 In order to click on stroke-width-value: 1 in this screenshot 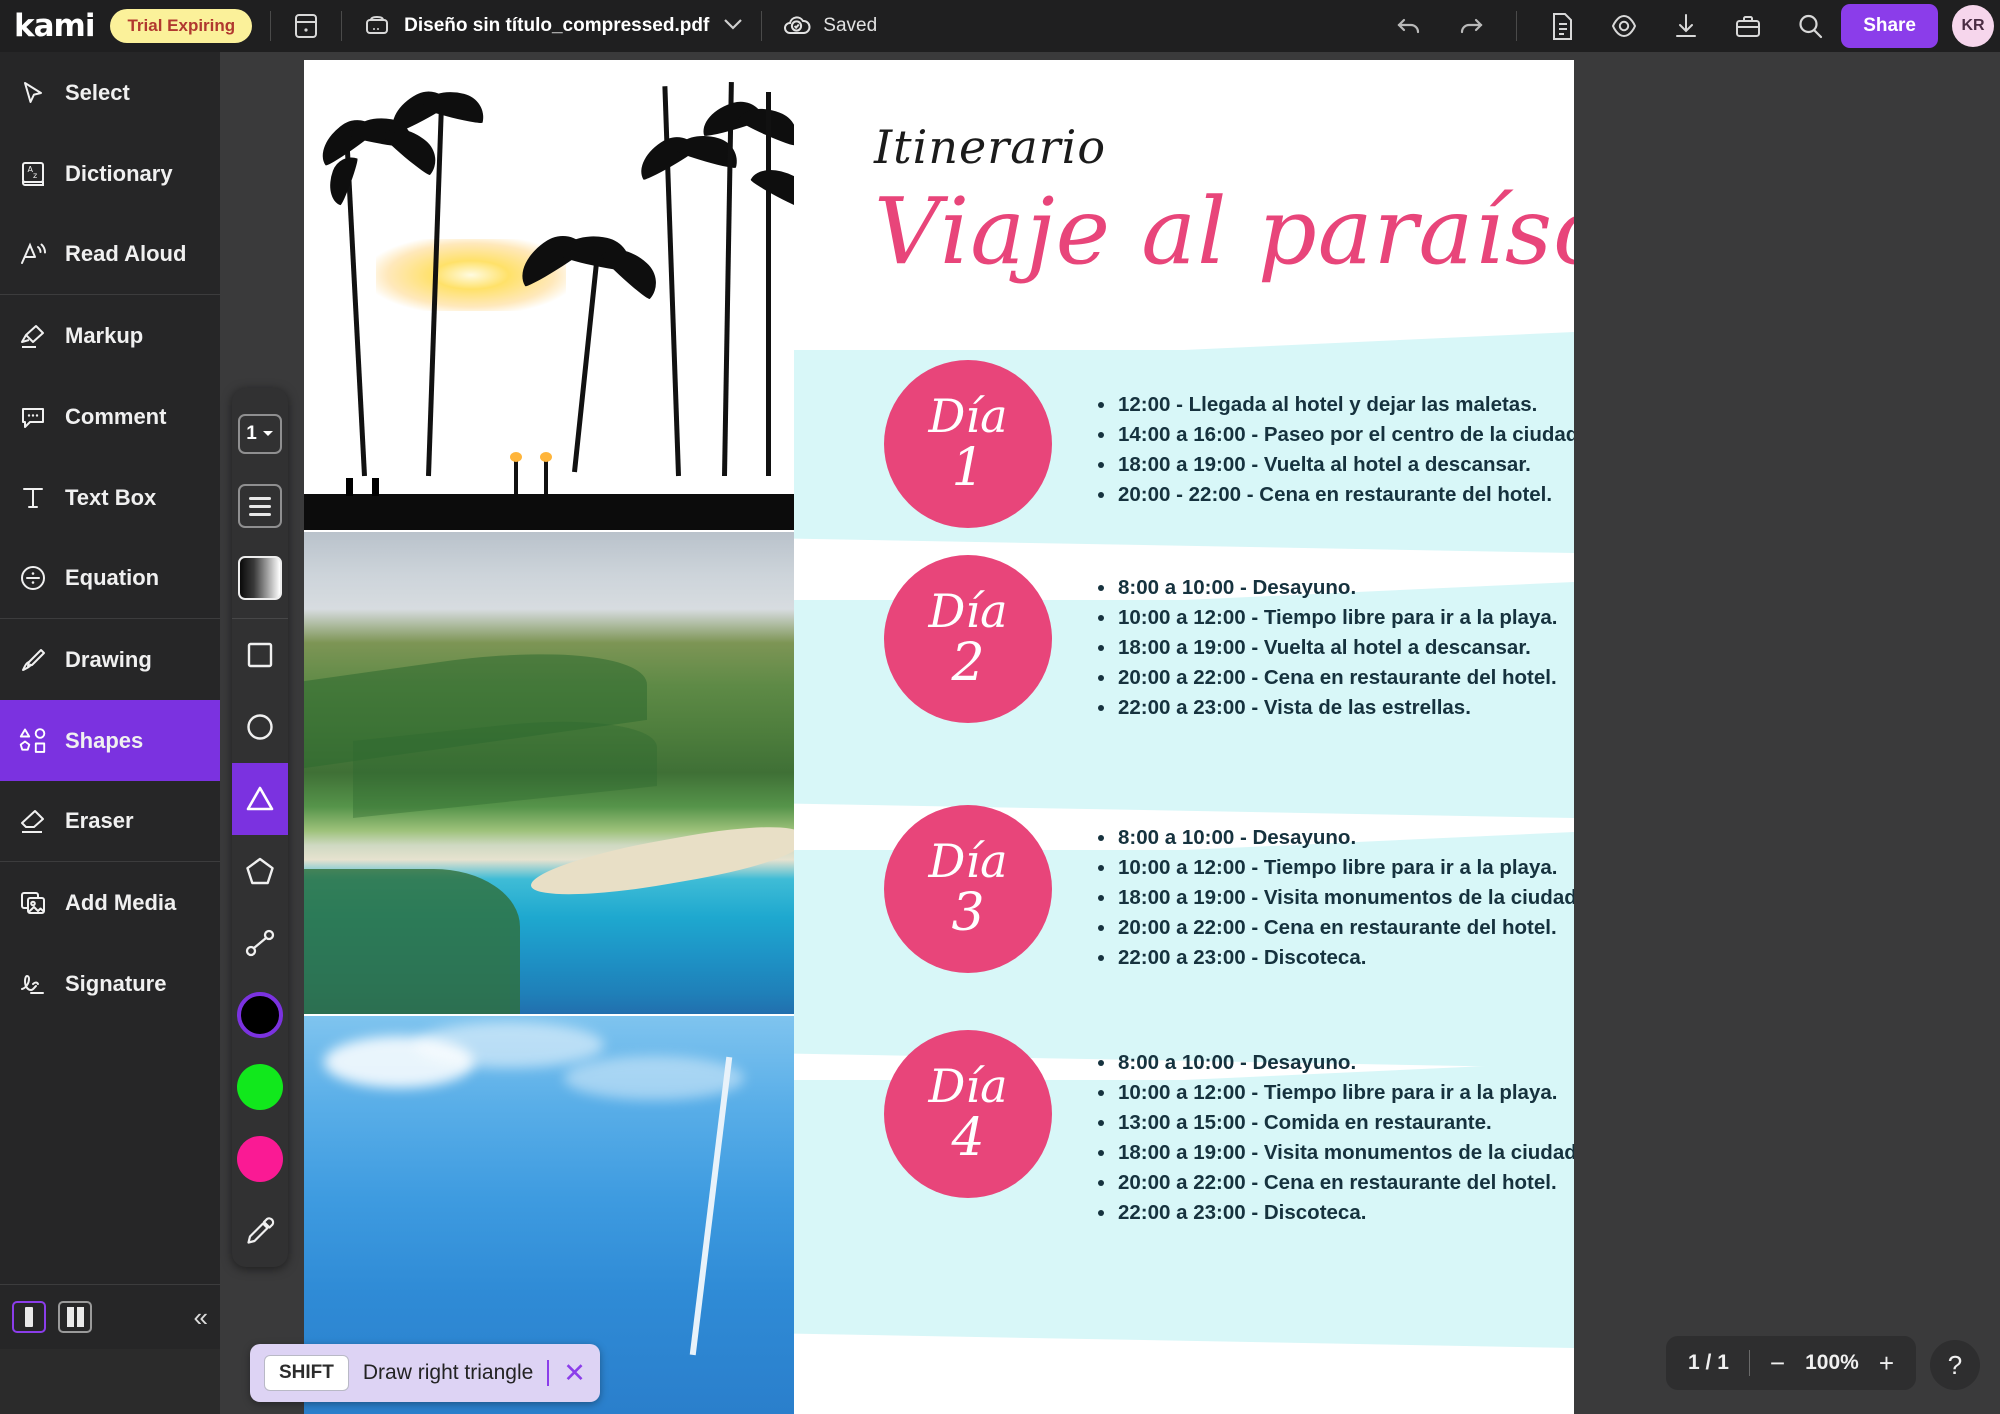, I will do `click(251, 433)`.